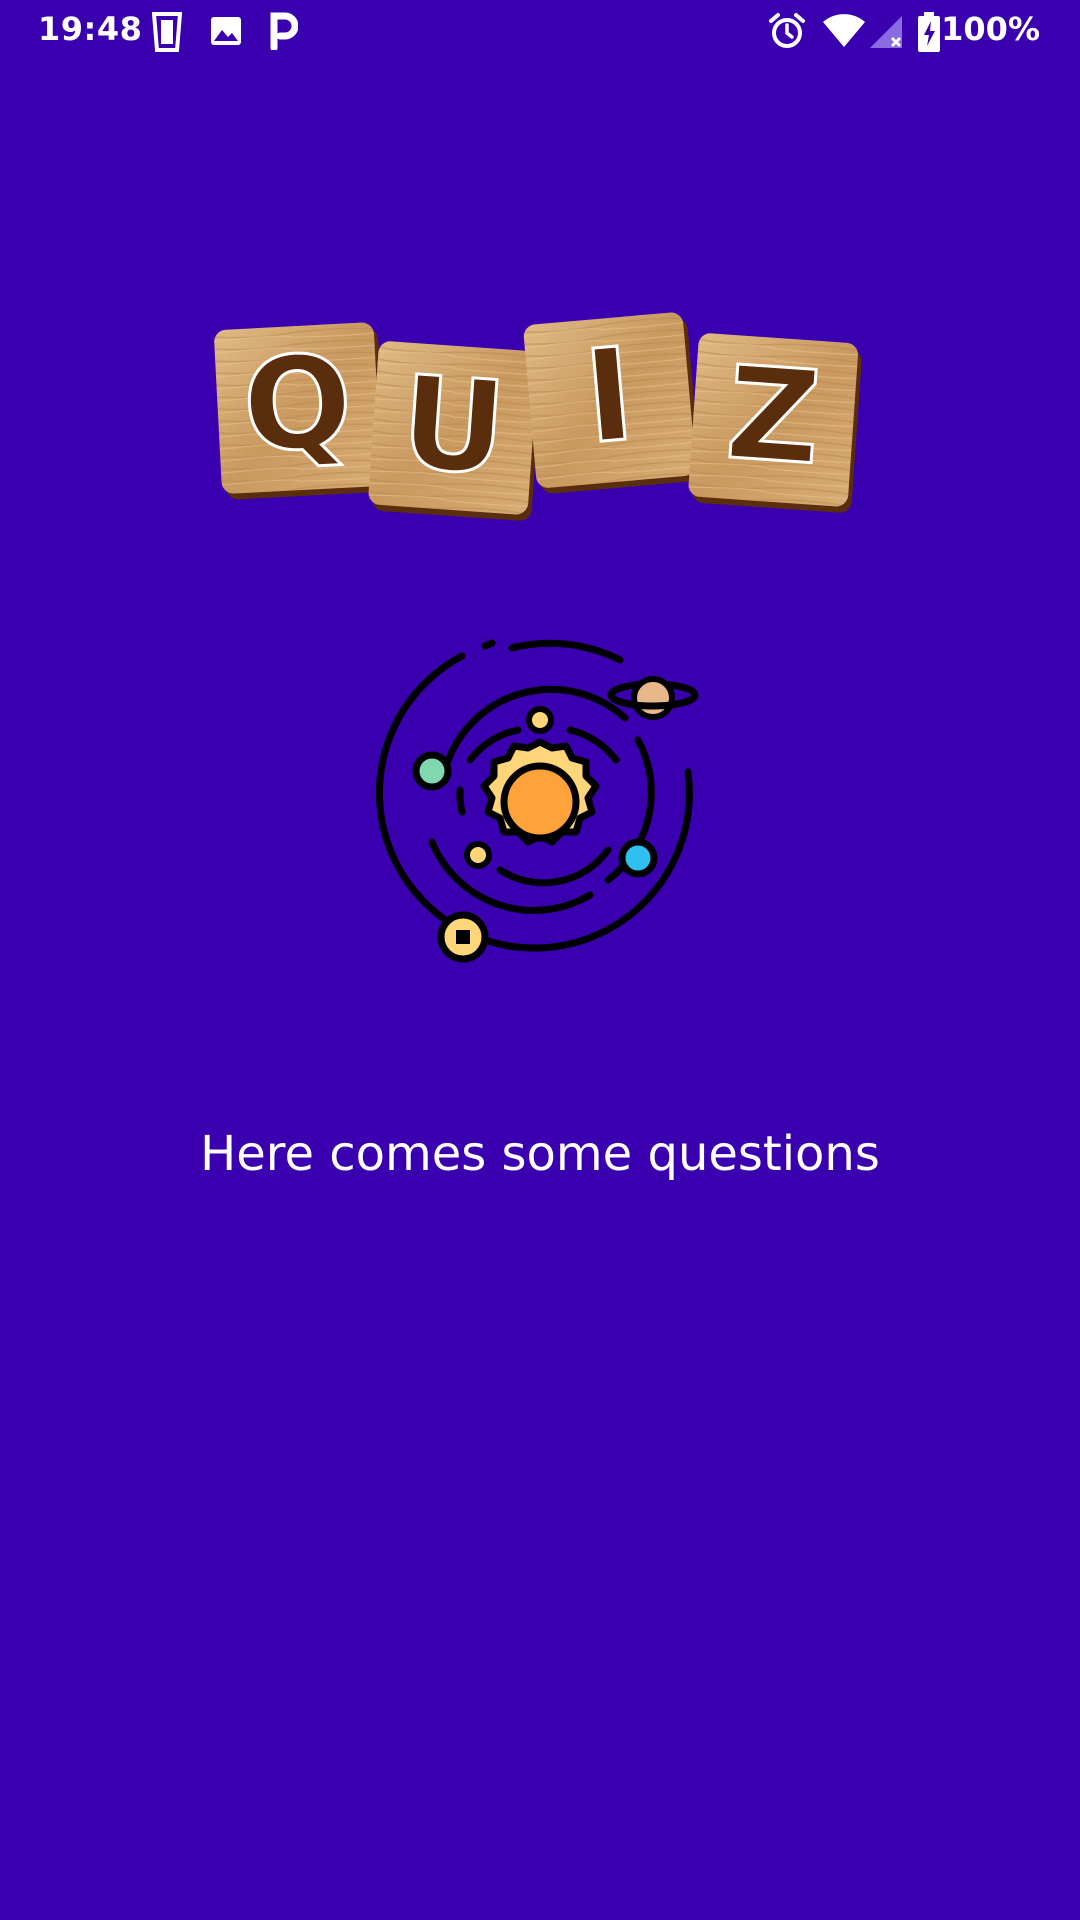 The height and width of the screenshot is (1920, 1080). What do you see at coordinates (478, 855) in the screenshot?
I see `planet-small-left` at bounding box center [478, 855].